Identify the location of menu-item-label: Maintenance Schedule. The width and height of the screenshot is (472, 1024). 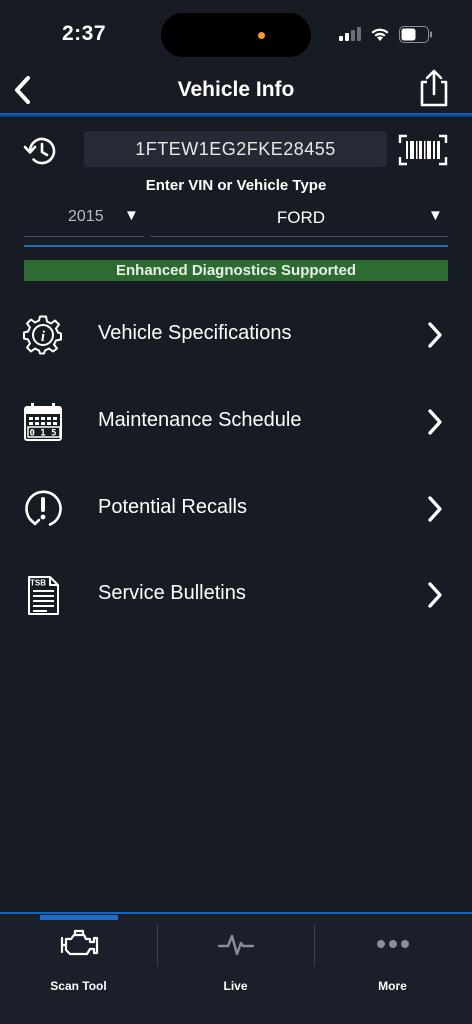
(200, 420).